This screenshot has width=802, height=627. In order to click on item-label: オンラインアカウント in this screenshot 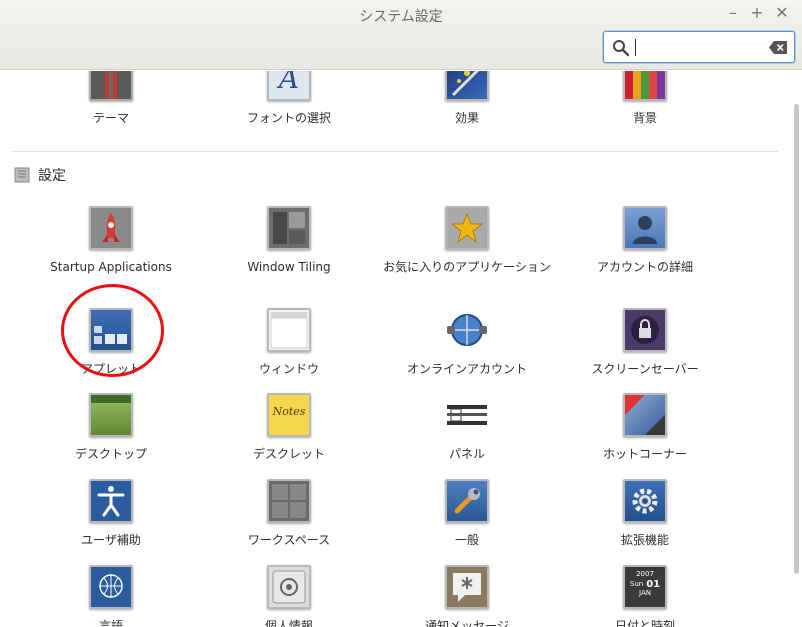, I will do `click(466, 369)`.